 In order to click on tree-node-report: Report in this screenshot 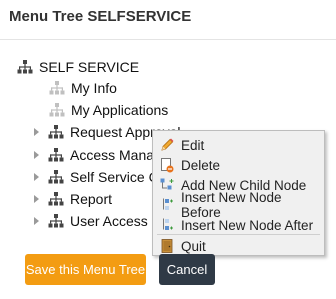, I will do `click(73, 199)`.